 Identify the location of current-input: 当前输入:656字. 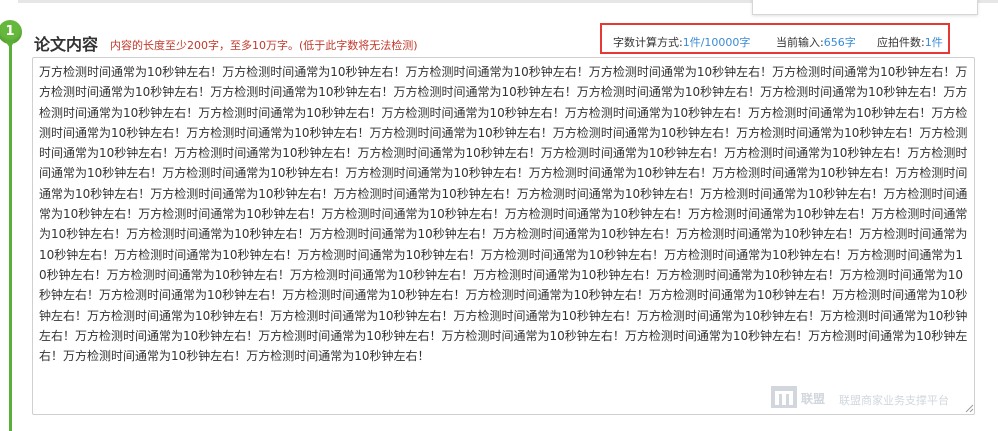
(816, 42).